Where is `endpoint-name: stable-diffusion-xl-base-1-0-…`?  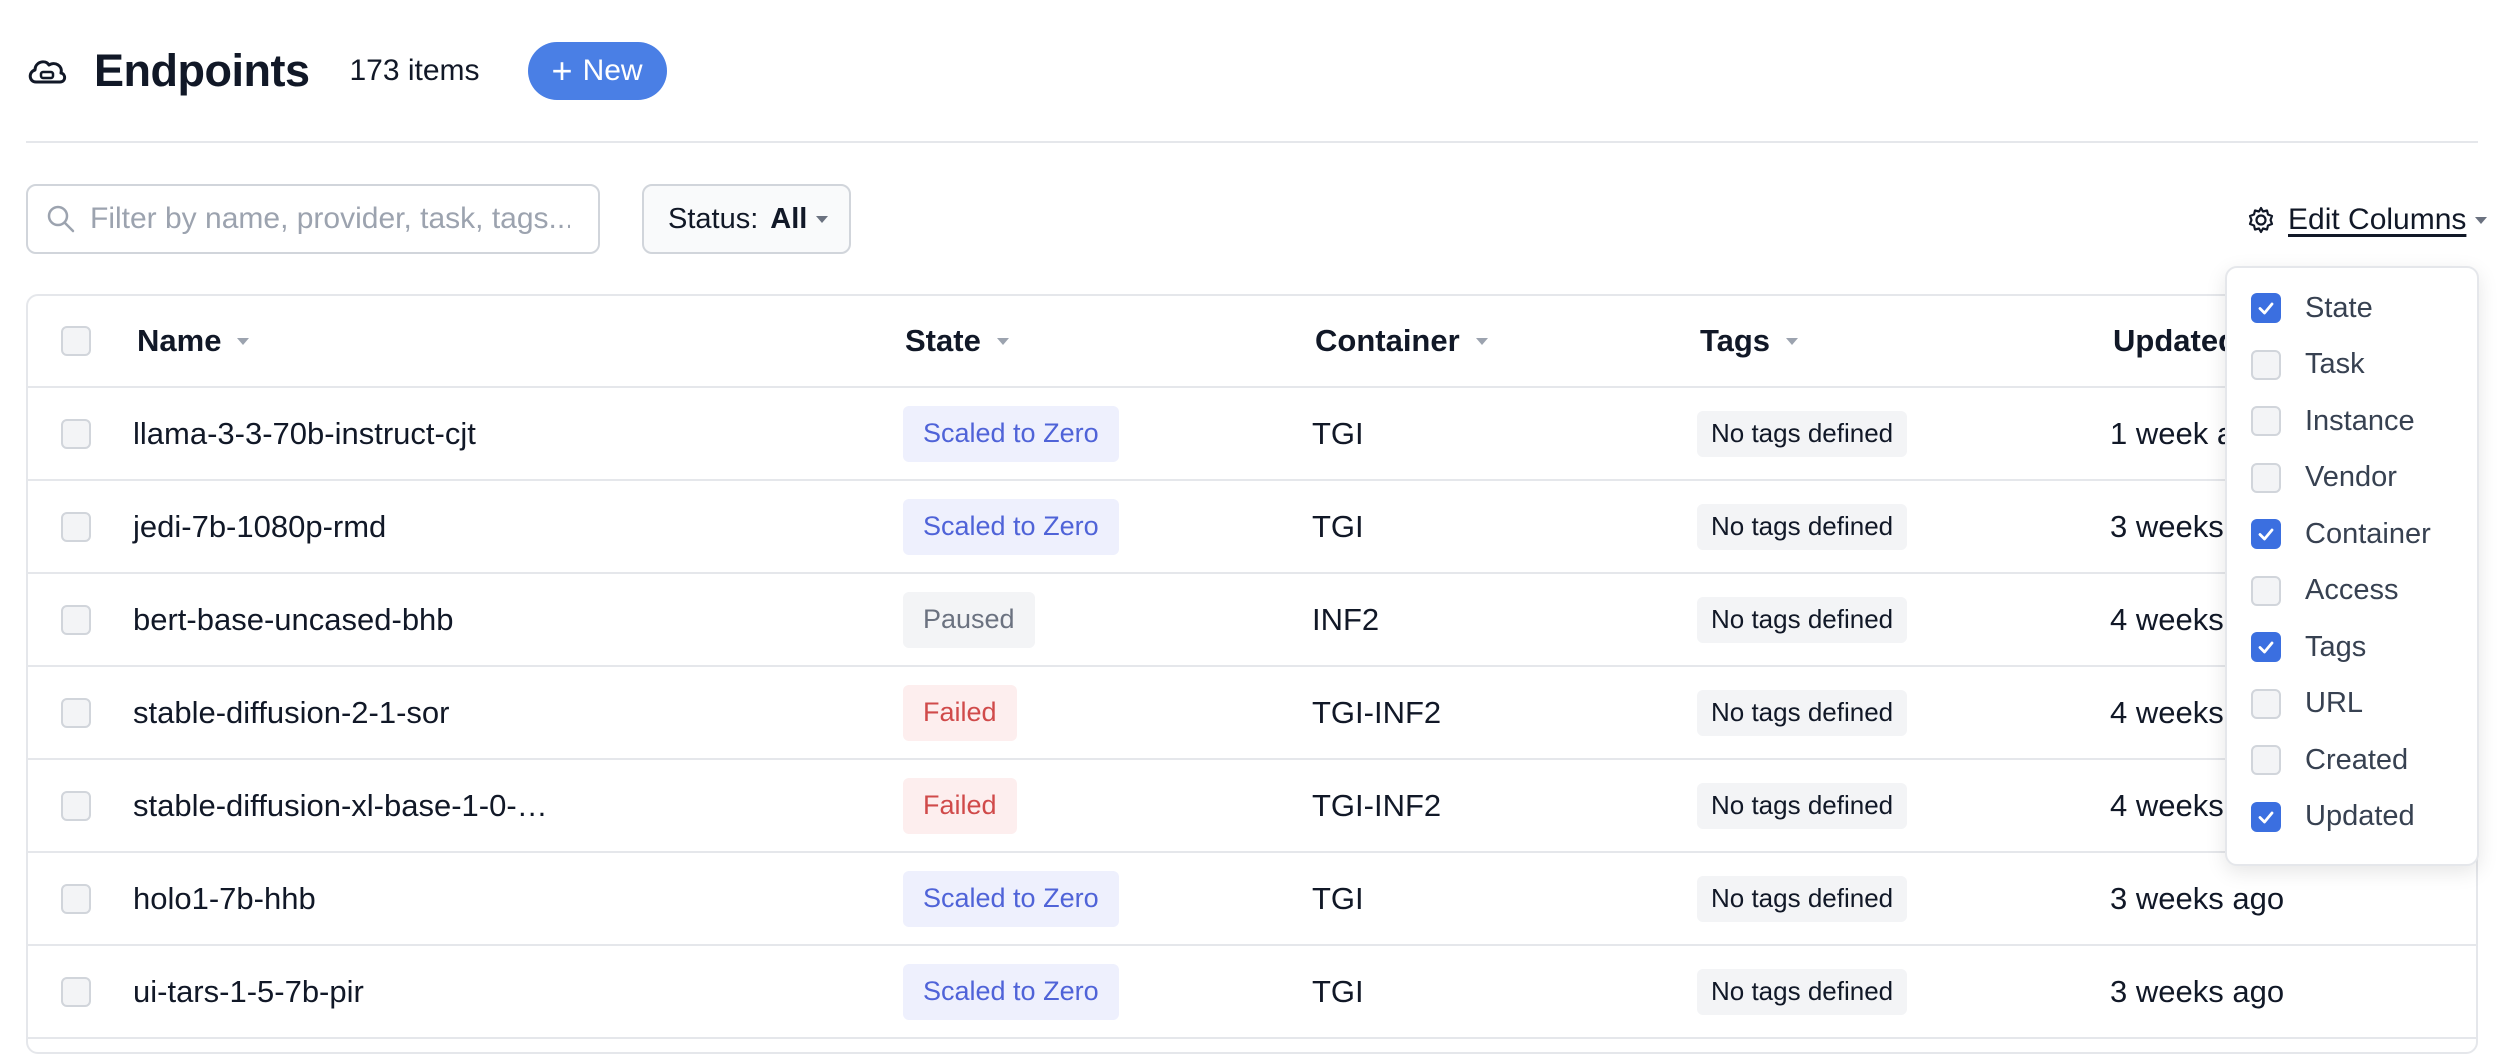
endpoint-name: stable-diffusion-xl-base-1-0-… is located at coordinates (340, 805).